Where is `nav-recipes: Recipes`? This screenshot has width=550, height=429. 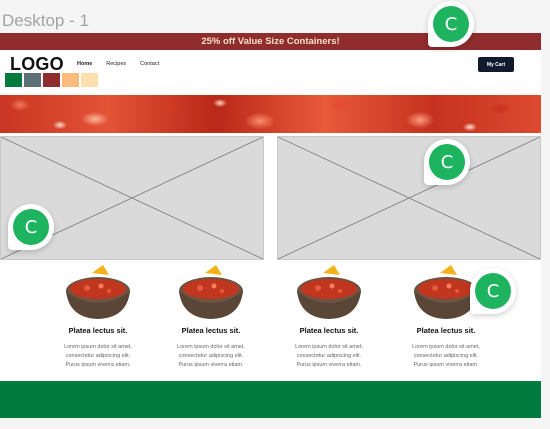
nav-recipes: Recipes is located at coordinates (116, 64).